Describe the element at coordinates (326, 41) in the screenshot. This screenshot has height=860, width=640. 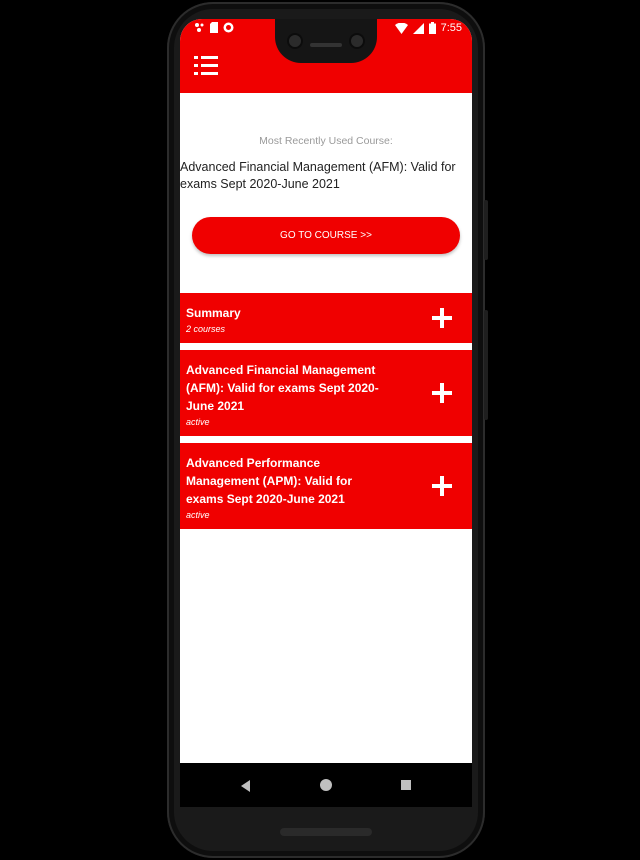
I see `camera-notch` at that location.